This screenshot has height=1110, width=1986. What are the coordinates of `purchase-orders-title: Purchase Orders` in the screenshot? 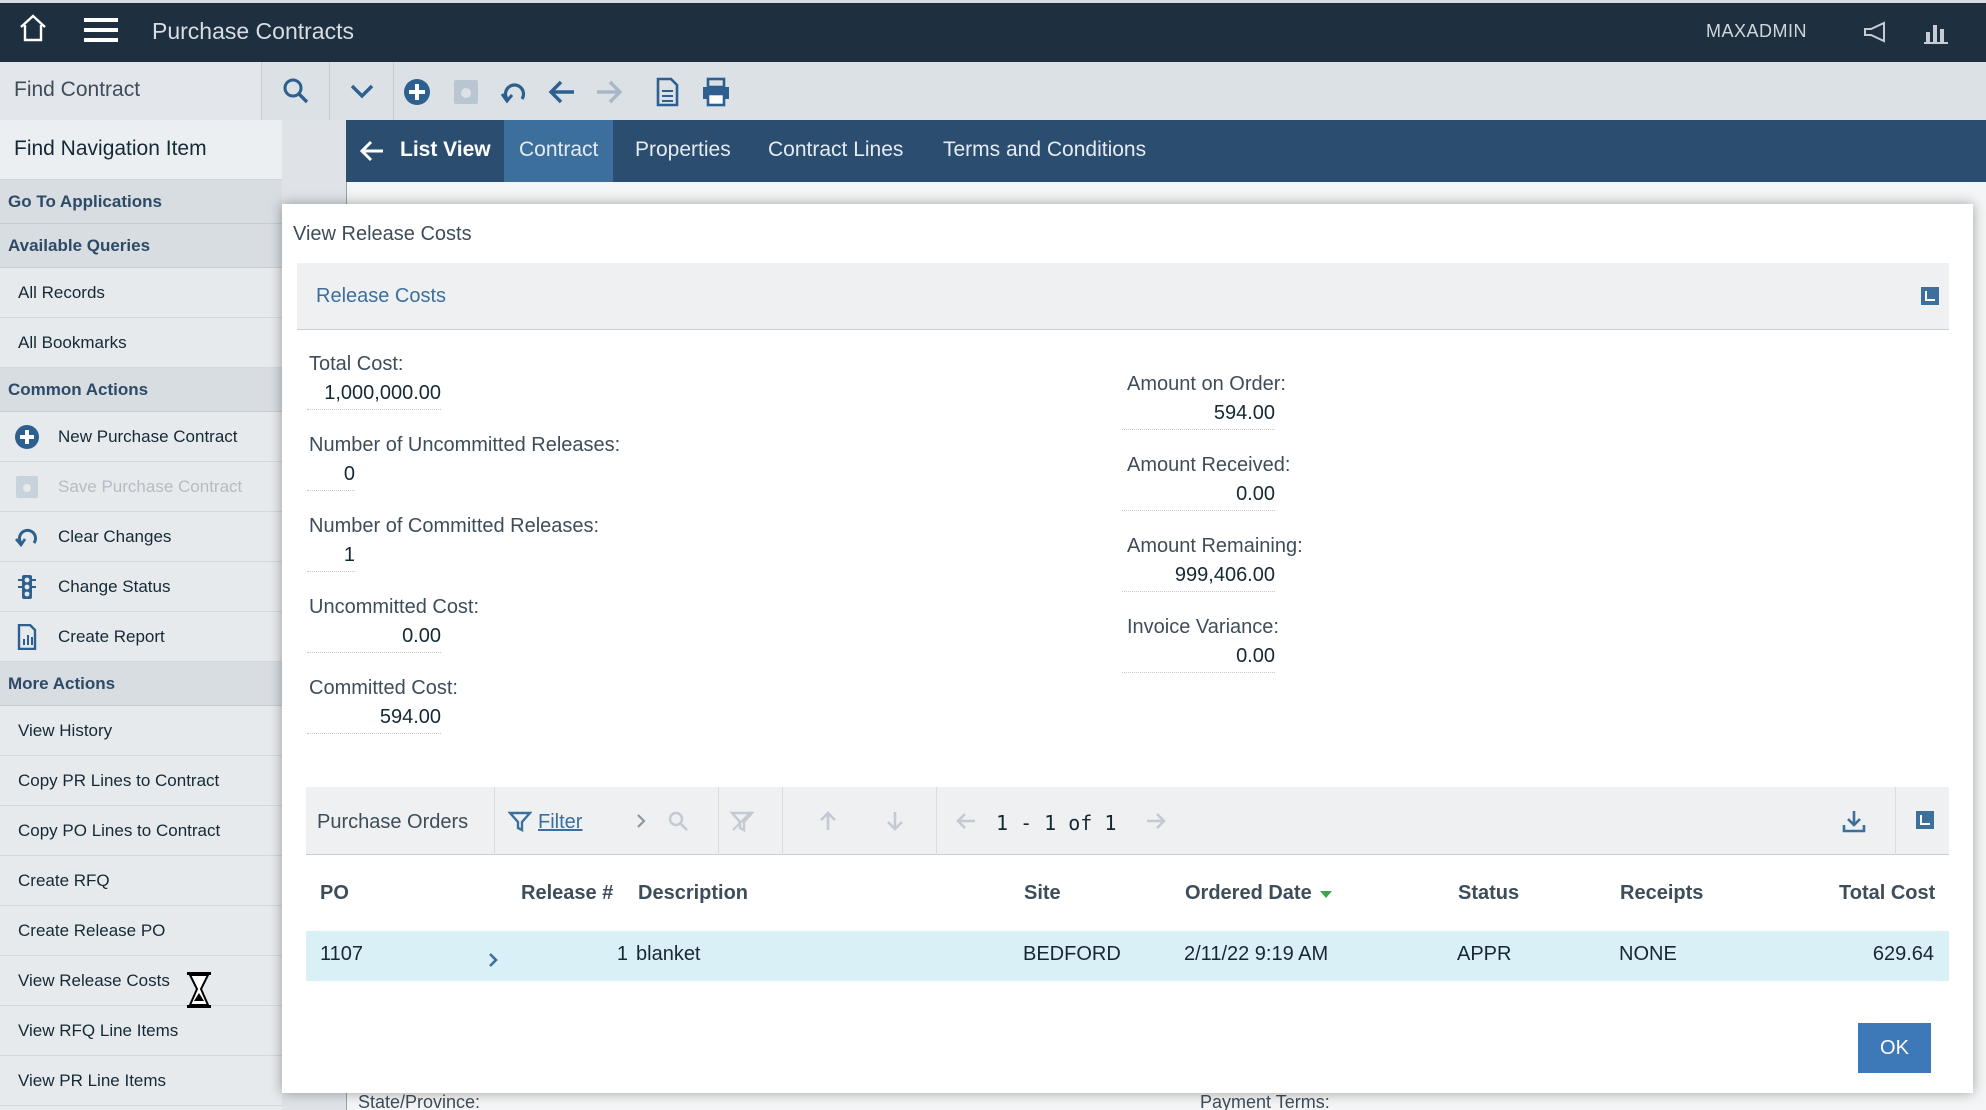 It's located at (393, 822).